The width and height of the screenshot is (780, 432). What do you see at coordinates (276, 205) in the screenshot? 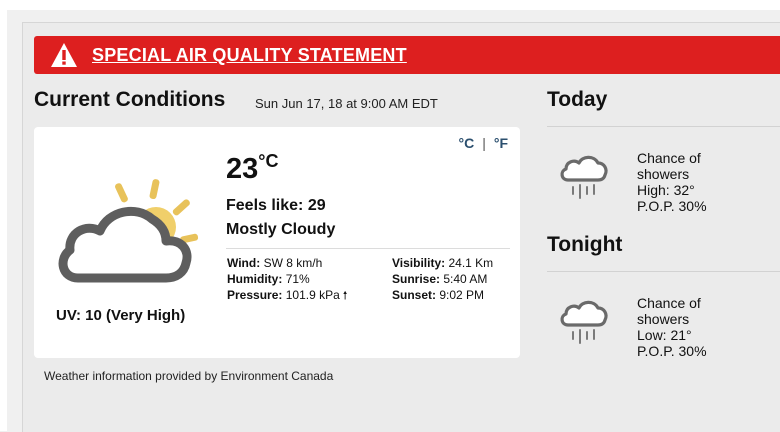
I see `feels-like: Feels like: 29` at bounding box center [276, 205].